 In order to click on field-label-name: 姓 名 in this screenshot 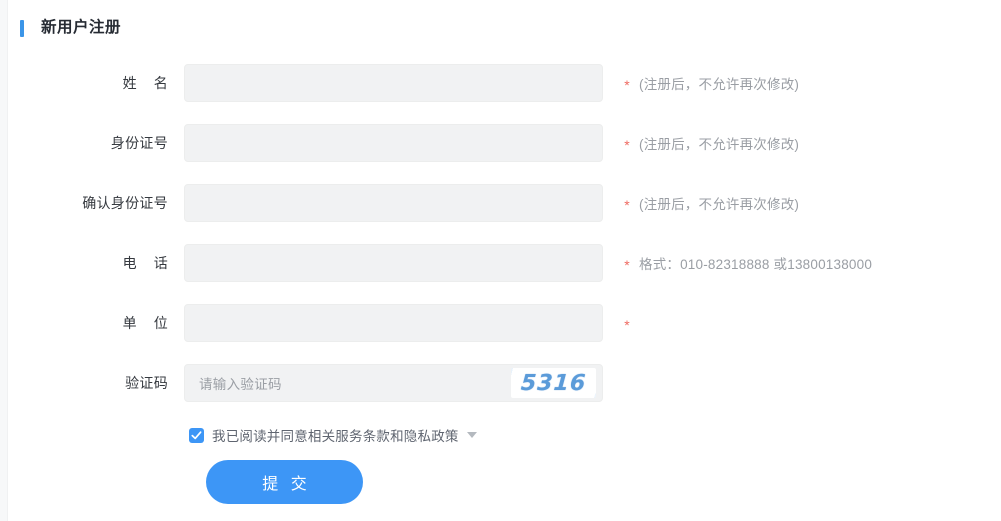, I will do `click(145, 83)`.